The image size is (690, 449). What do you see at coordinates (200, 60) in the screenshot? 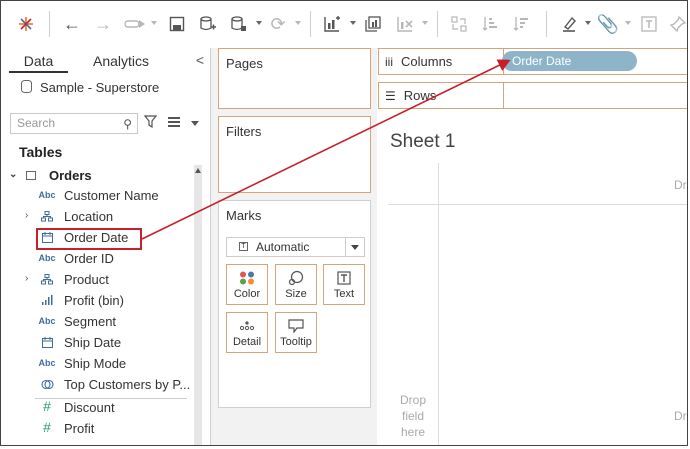
I see `collapse-pane-icon: <` at bounding box center [200, 60].